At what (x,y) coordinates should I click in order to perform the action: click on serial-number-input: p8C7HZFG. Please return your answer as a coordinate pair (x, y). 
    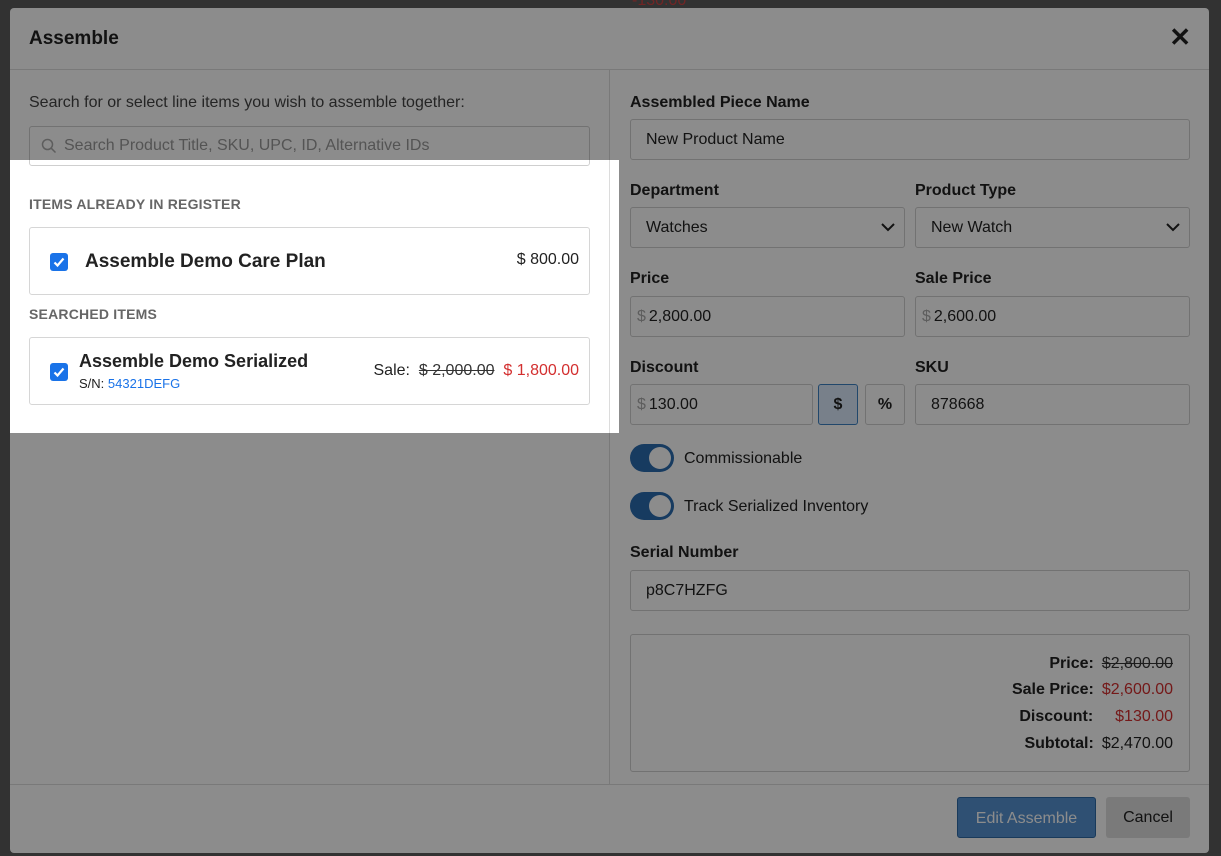
    Looking at the image, I should click on (910, 590).